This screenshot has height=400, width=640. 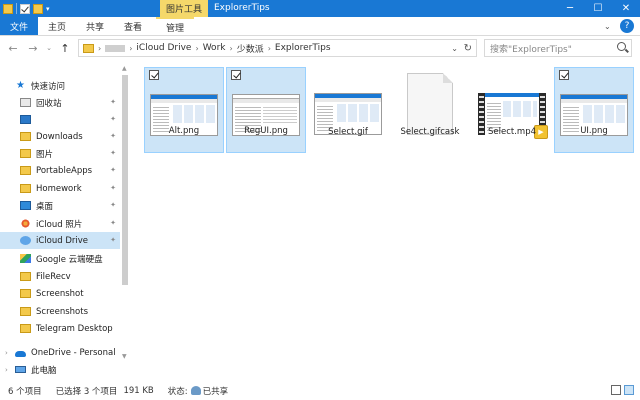 What do you see at coordinates (60, 205) in the screenshot?
I see `sidebar-item: 桌面 ✦` at bounding box center [60, 205].